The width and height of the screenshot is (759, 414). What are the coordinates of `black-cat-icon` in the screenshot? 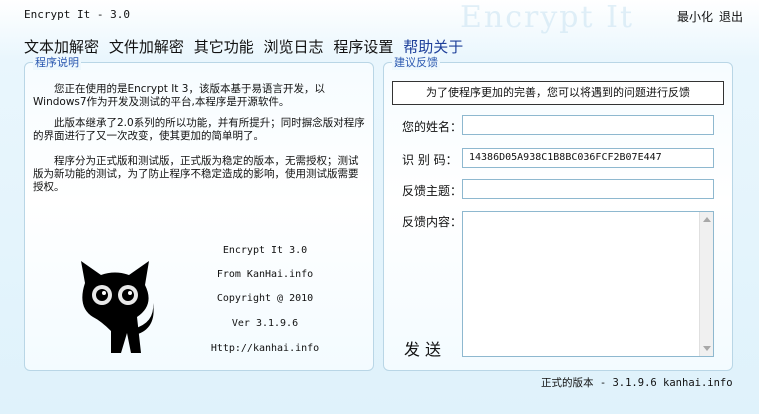 It's located at (117, 307).